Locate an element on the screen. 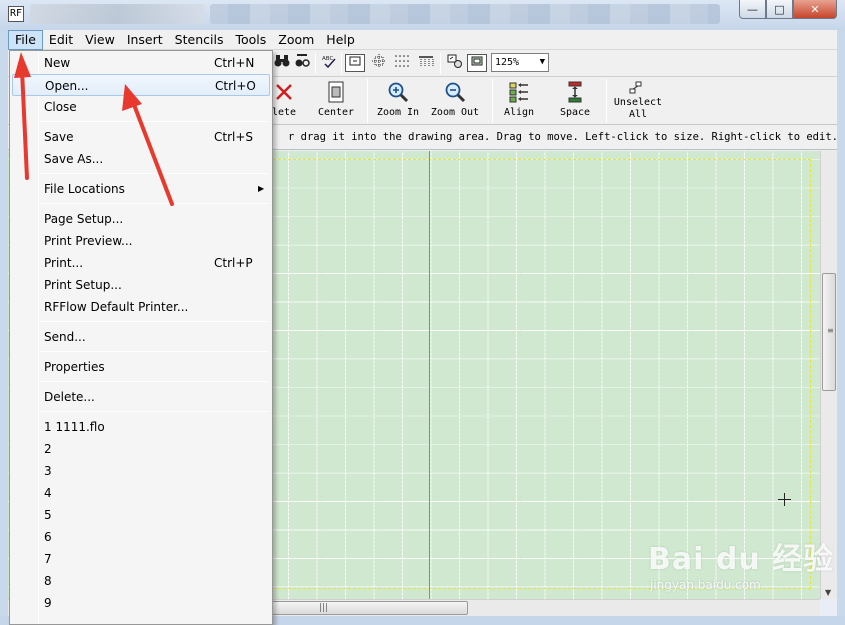  recent-file-8: 8 is located at coordinates (141, 581).